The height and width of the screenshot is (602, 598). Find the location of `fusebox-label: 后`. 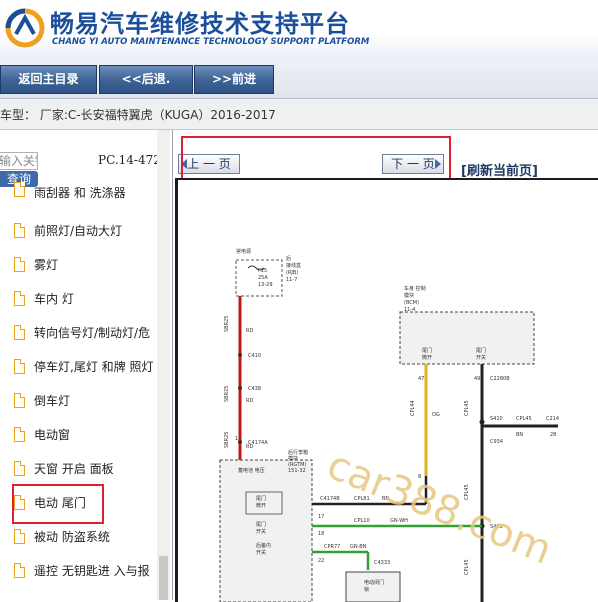

fusebox-label: 后 is located at coordinates (288, 258).